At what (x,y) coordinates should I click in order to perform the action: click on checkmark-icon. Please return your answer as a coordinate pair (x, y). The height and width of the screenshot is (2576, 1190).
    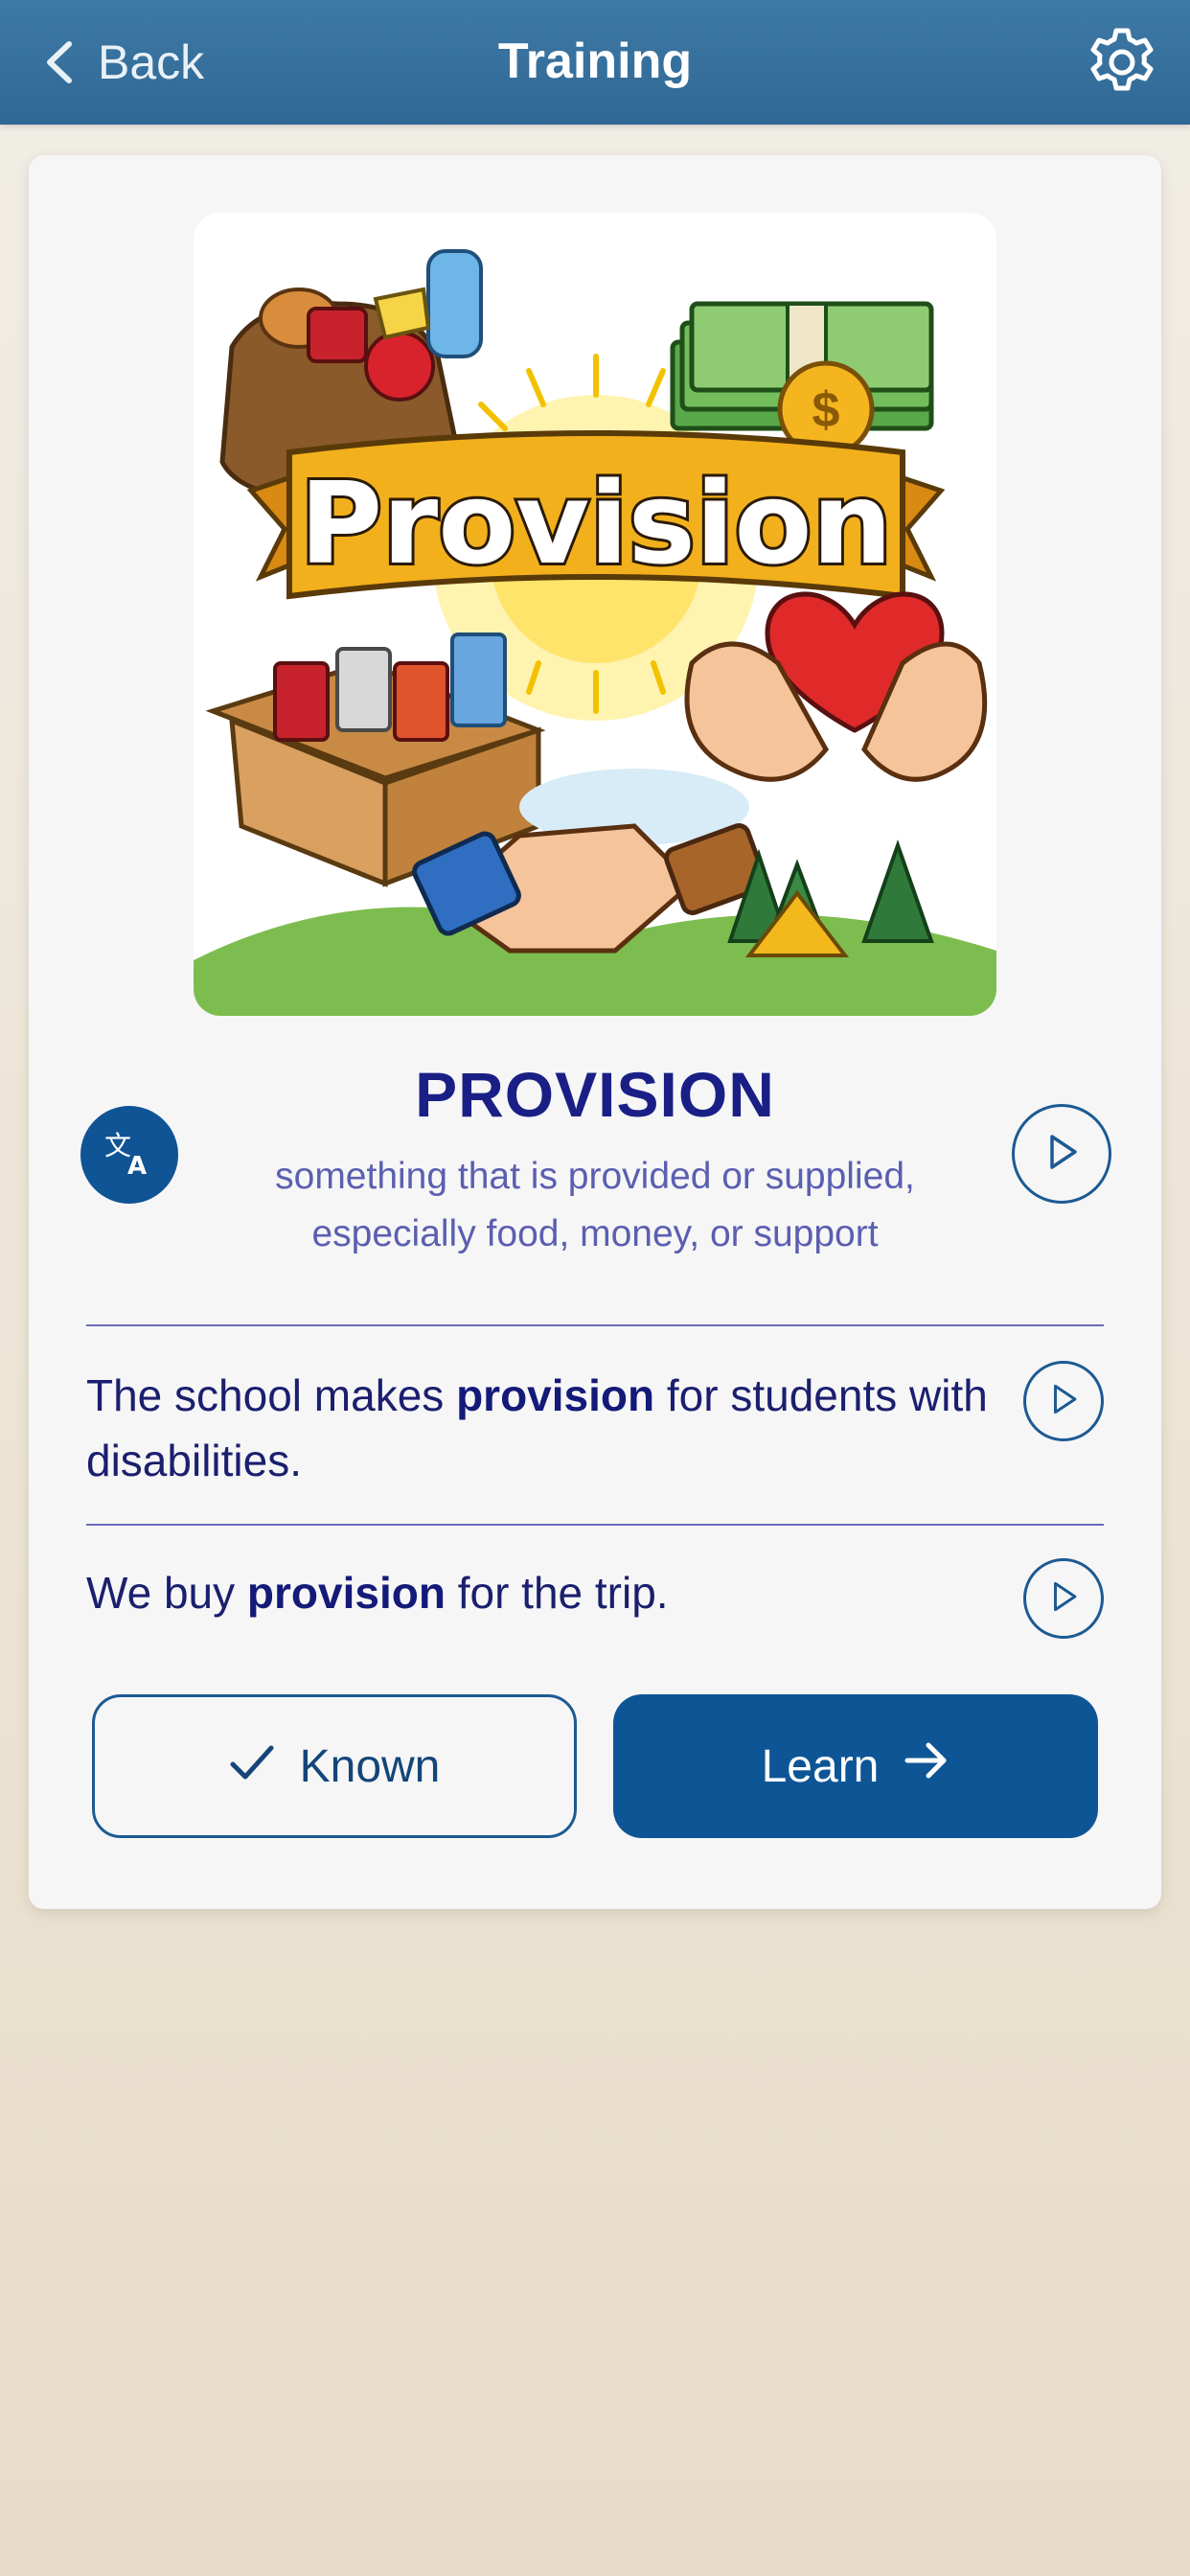
    Looking at the image, I should click on (252, 1766).